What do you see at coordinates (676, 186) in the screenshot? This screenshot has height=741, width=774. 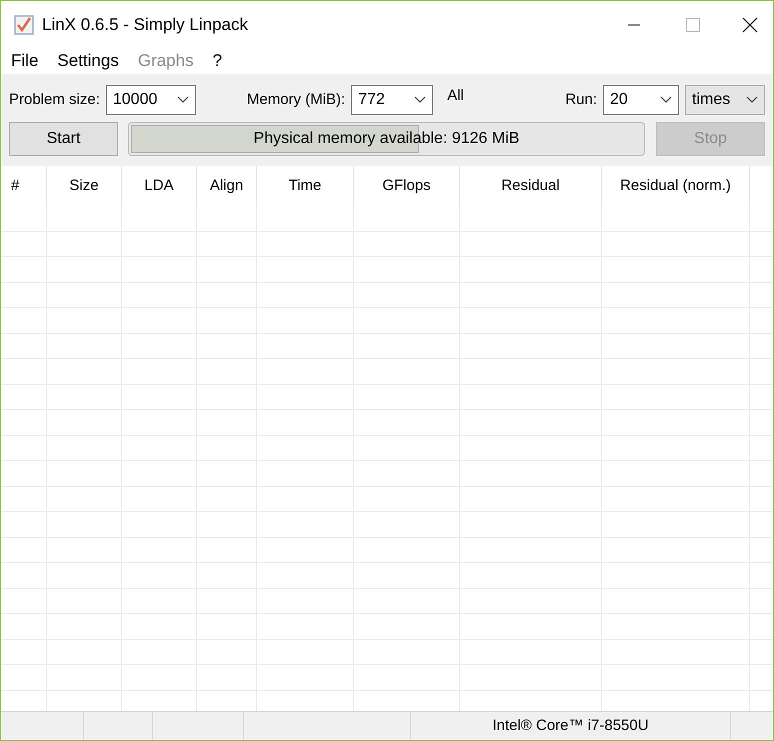 I see `column-header: Residual (norm.)` at bounding box center [676, 186].